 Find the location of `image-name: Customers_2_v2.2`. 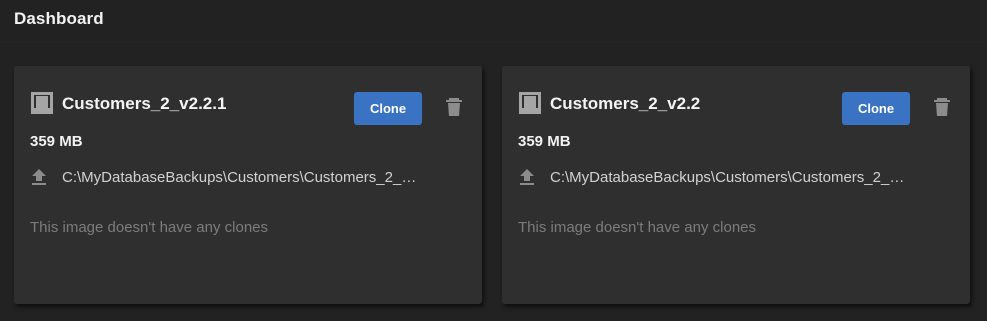

image-name: Customers_2_v2.2 is located at coordinates (625, 104).